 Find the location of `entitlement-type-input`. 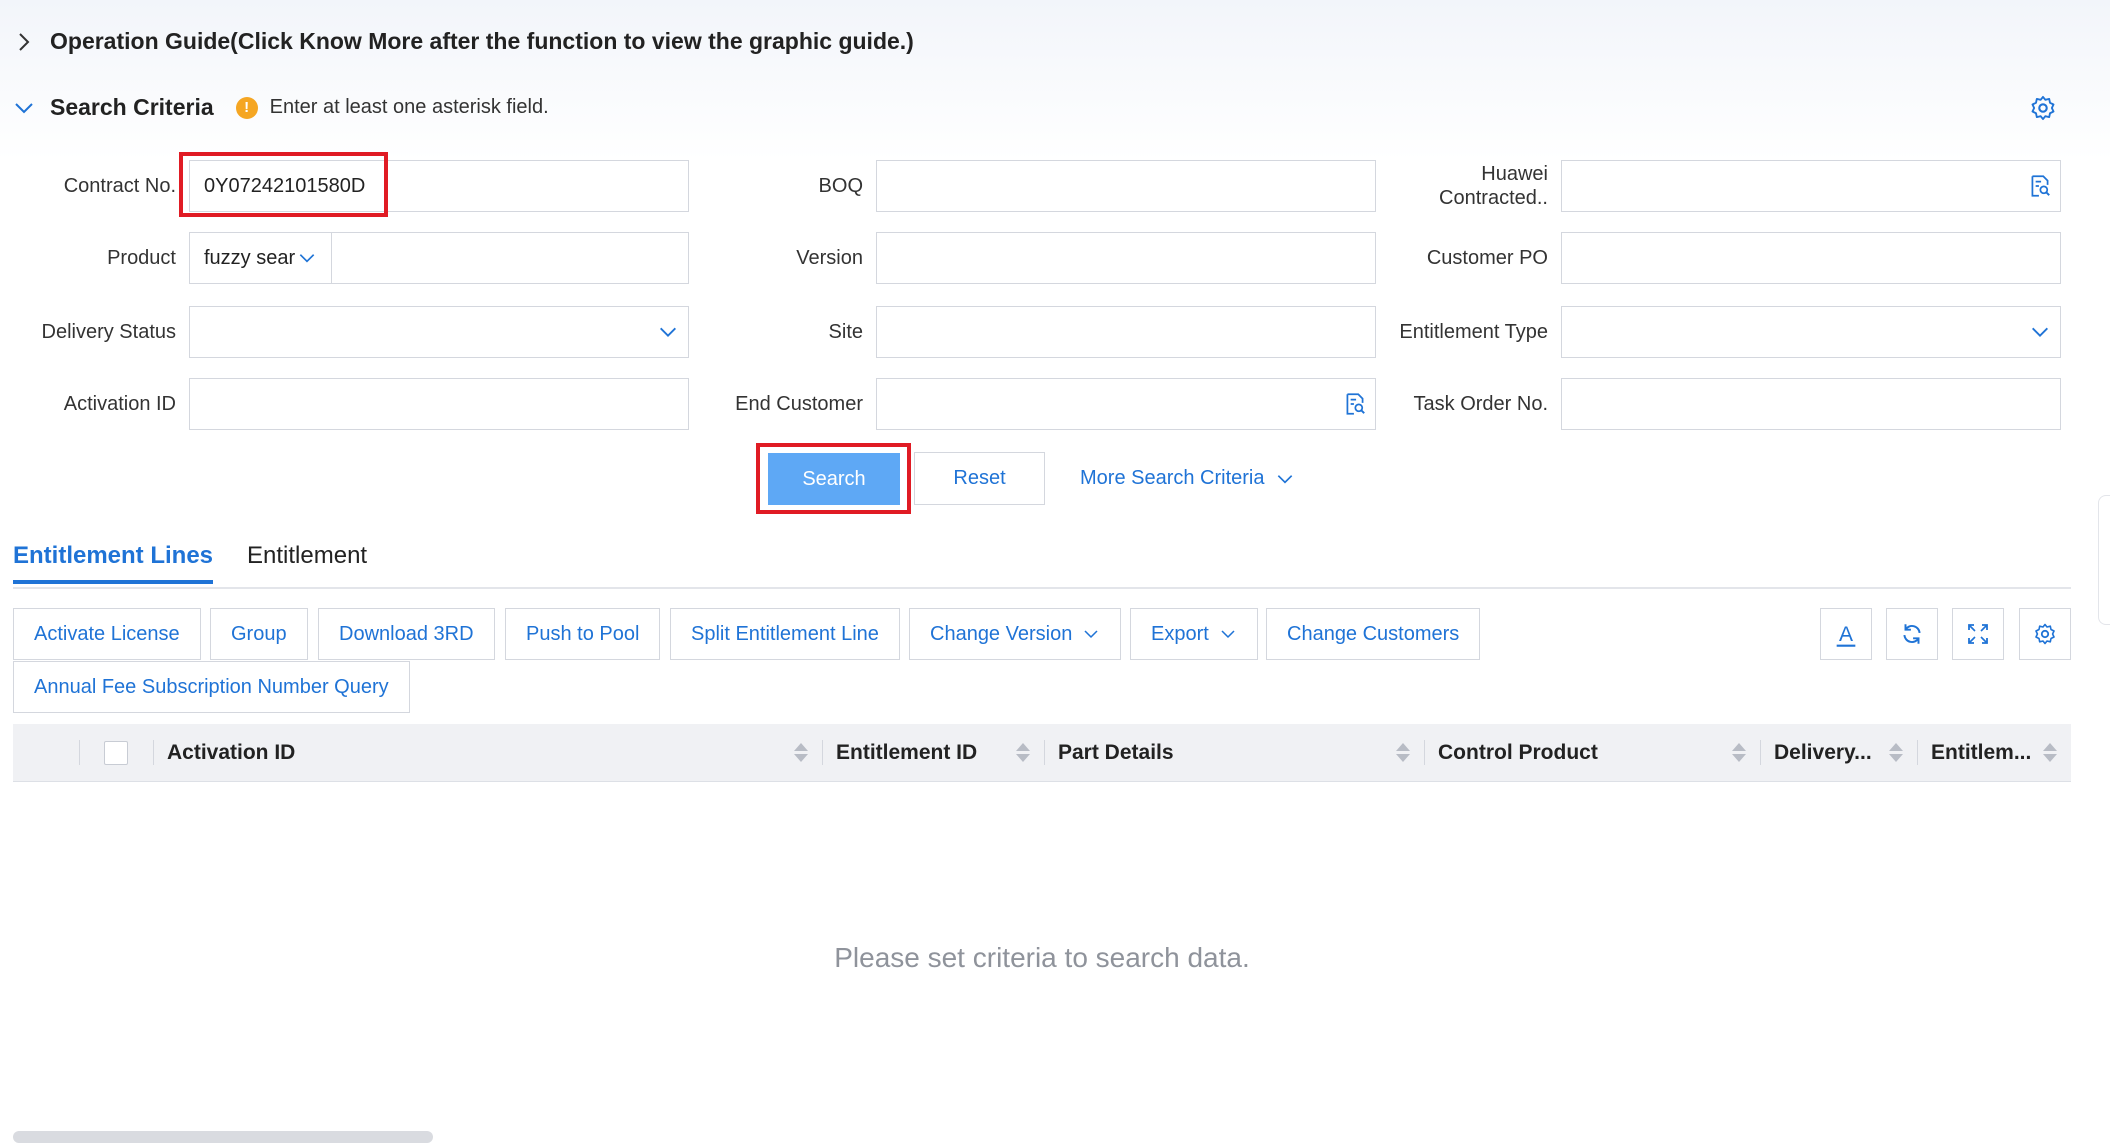

entitlement-type-input is located at coordinates (1791, 332).